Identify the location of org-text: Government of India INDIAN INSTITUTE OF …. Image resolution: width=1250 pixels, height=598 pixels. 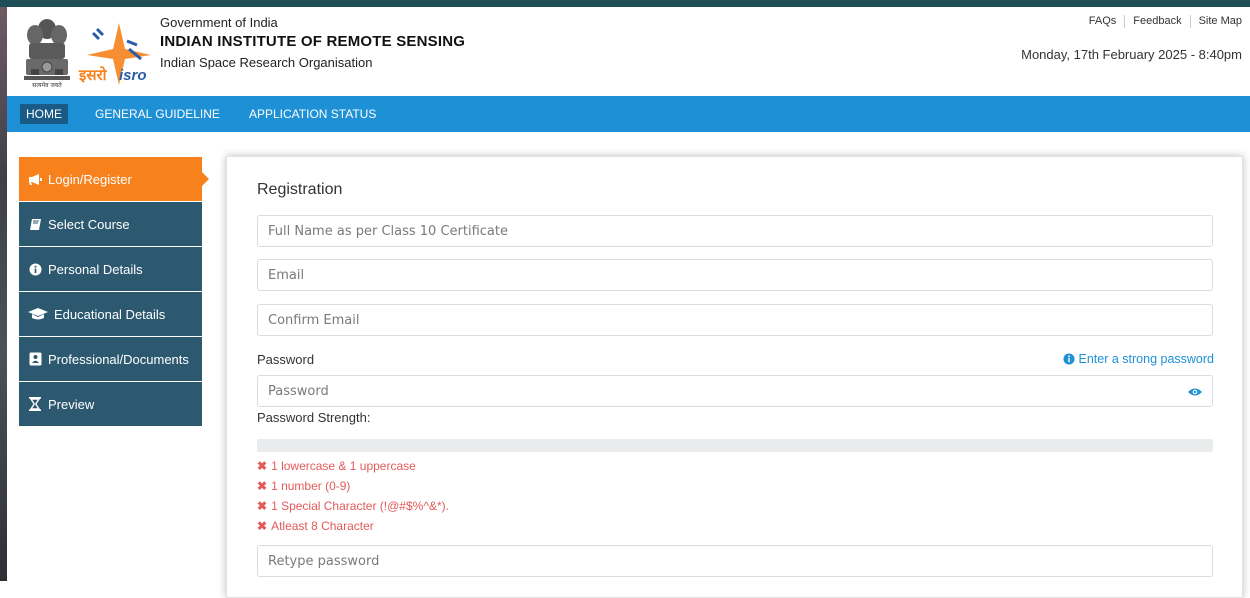
(312, 43).